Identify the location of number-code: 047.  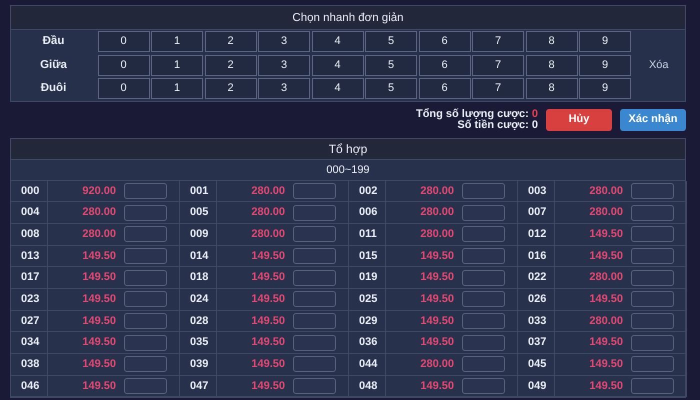
(199, 386).